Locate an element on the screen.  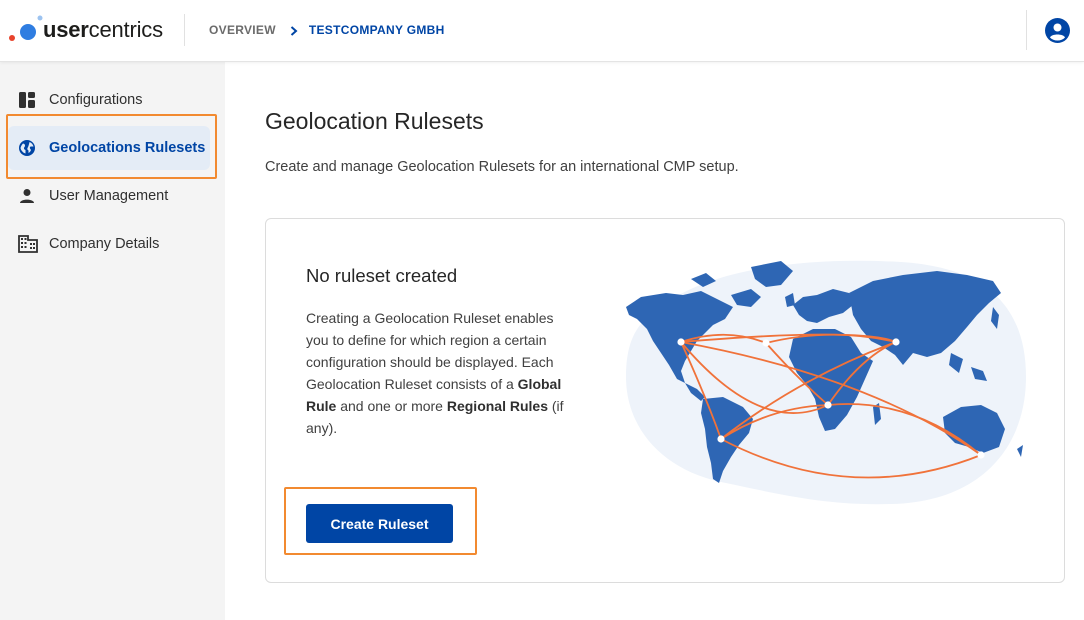
usercentrics-logo: usercentrics is located at coordinates (93, 30).